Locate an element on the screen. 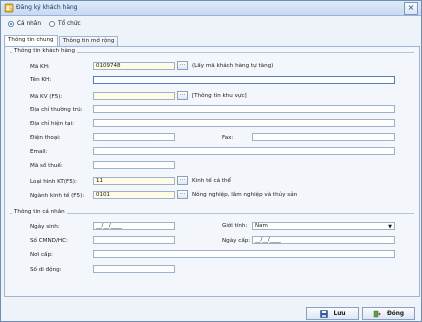  birth-date-input: __/__/____ is located at coordinates (134, 226).